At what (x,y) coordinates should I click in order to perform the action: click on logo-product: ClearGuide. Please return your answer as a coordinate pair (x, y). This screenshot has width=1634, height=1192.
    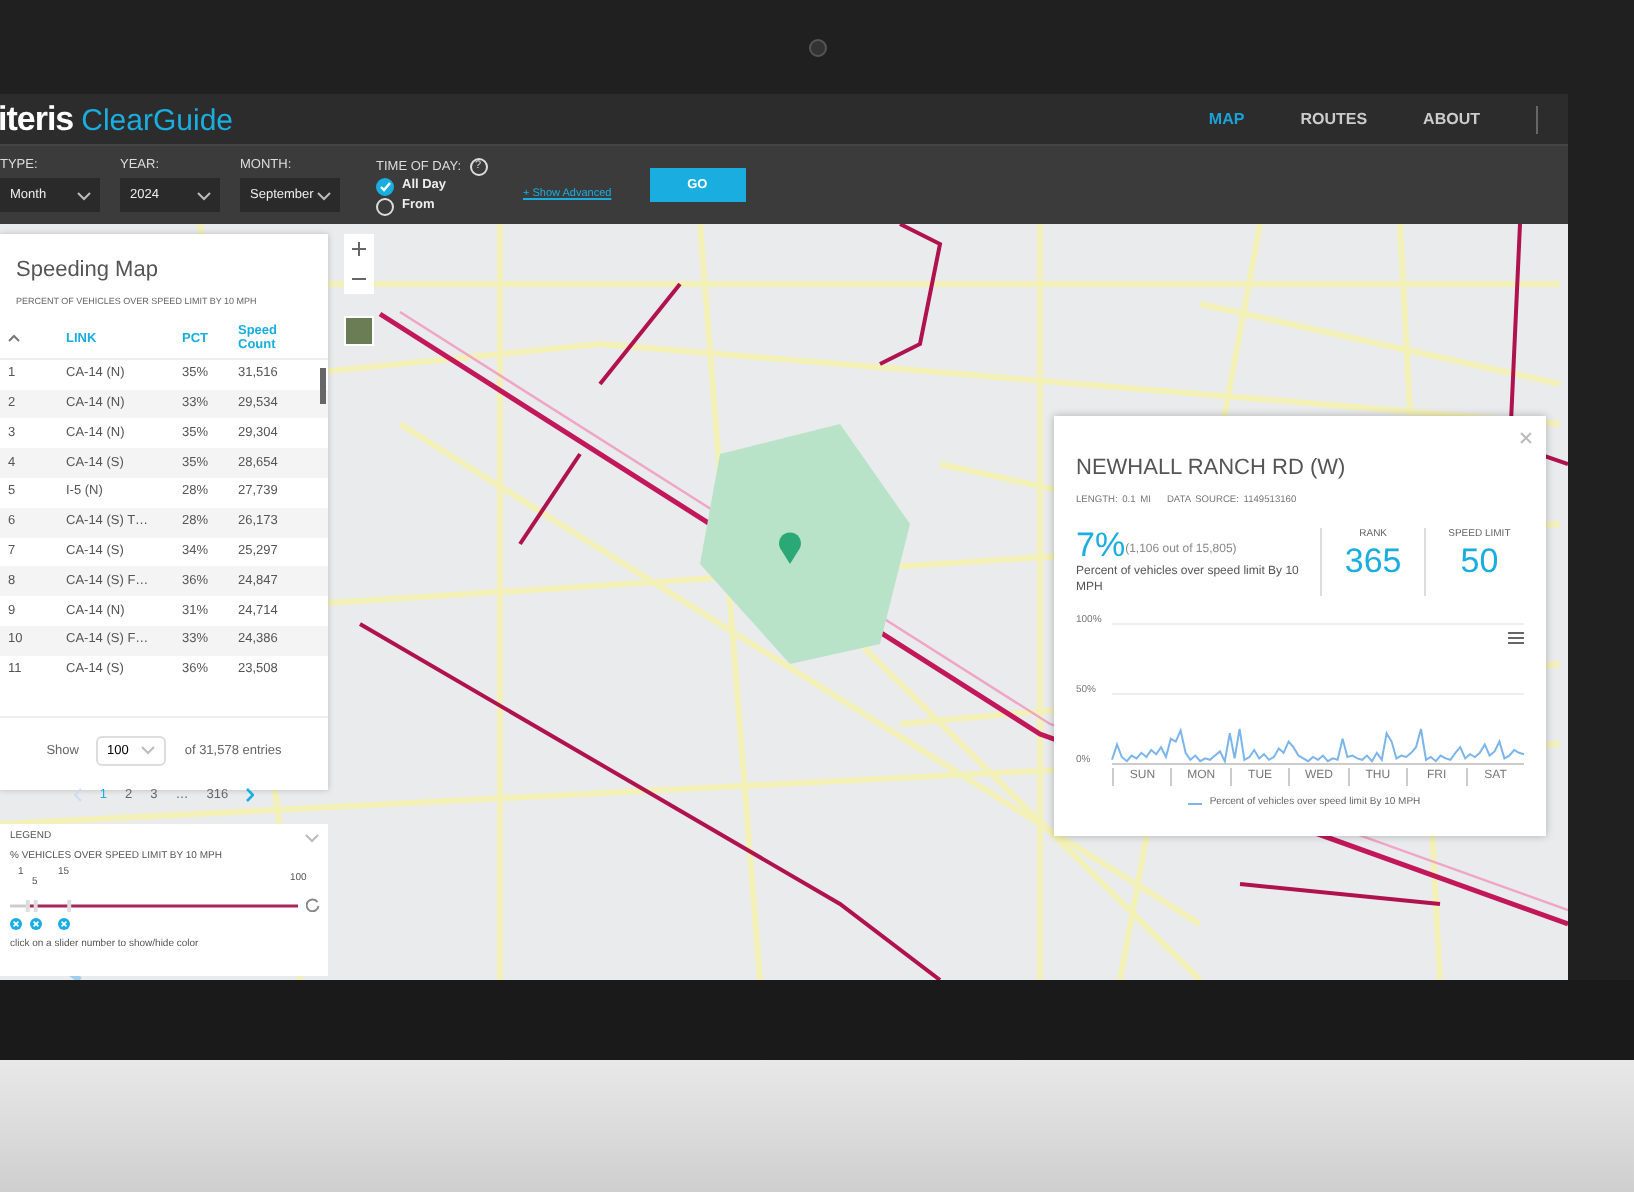
    Looking at the image, I should click on (157, 121).